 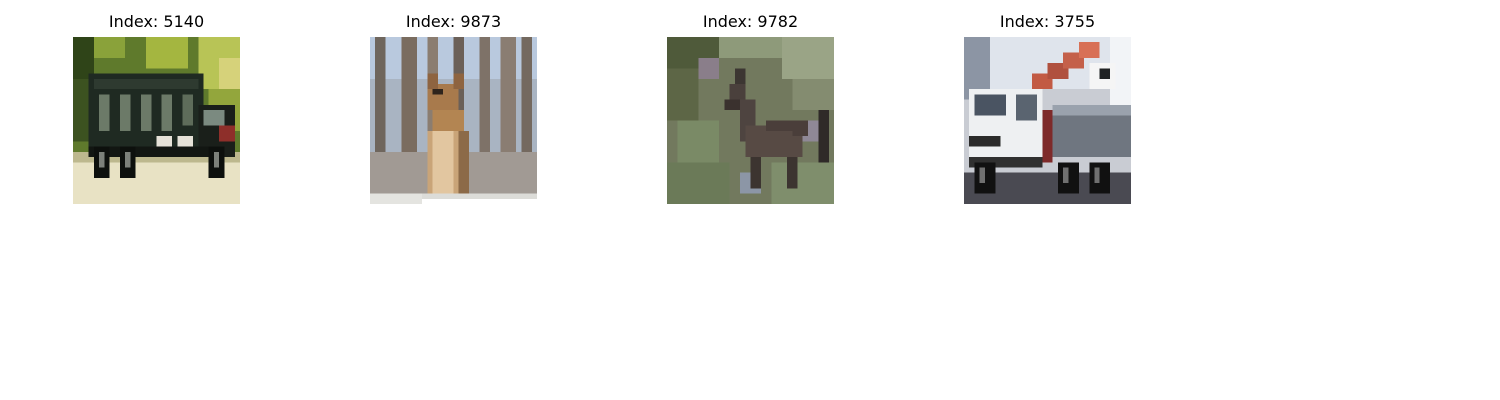 I want to click on image-title: Index: 9873, so click(x=453, y=21).